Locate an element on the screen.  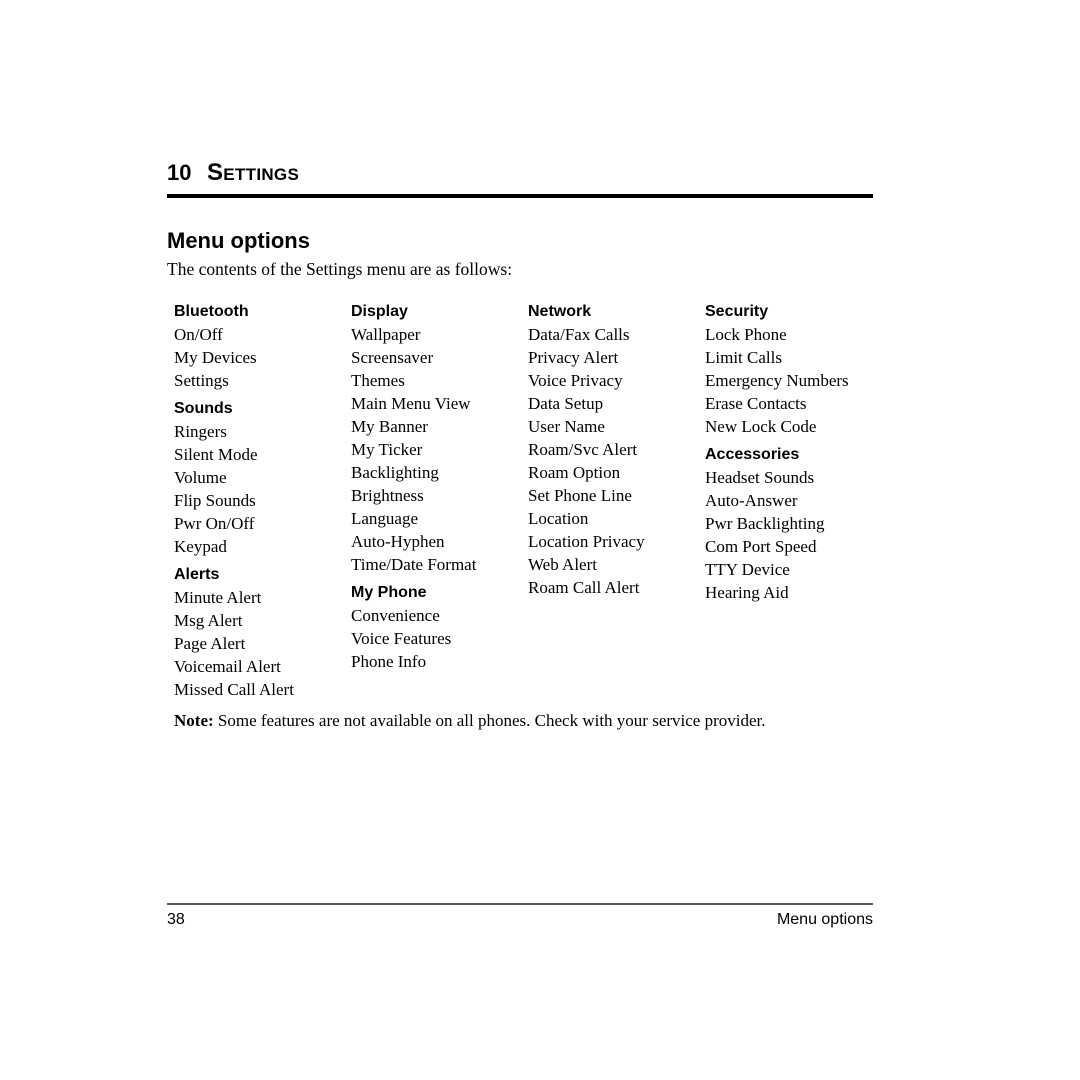
menu-item: Data/Fax Calls is located at coordinates (579, 334).